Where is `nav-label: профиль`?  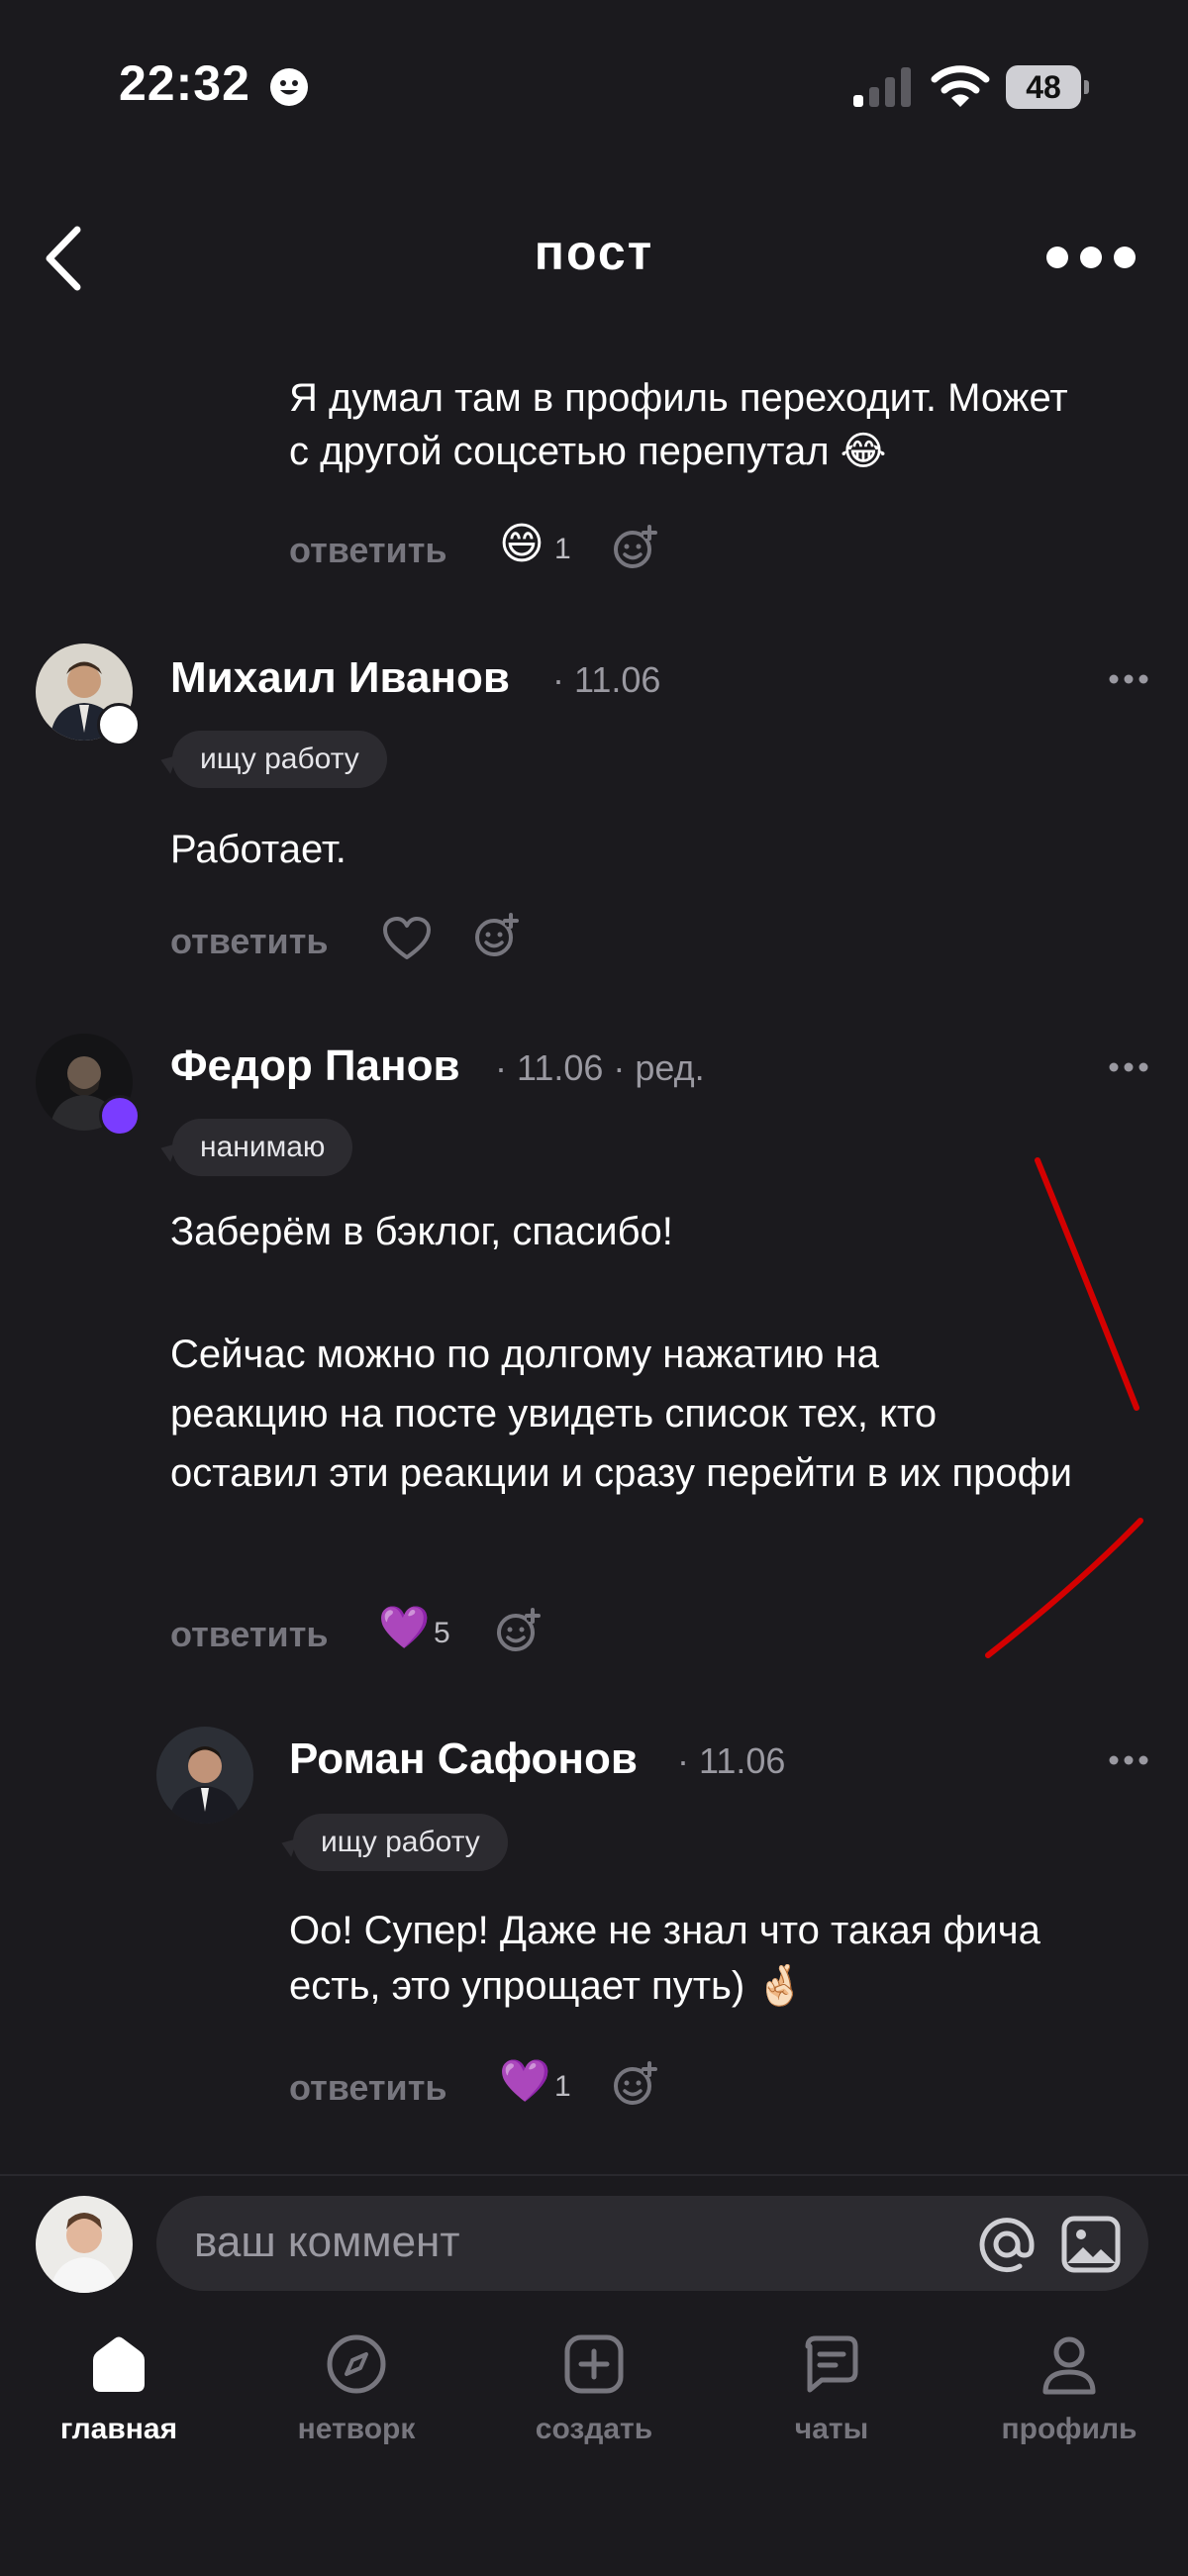
nav-label: профиль is located at coordinates (1070, 2429).